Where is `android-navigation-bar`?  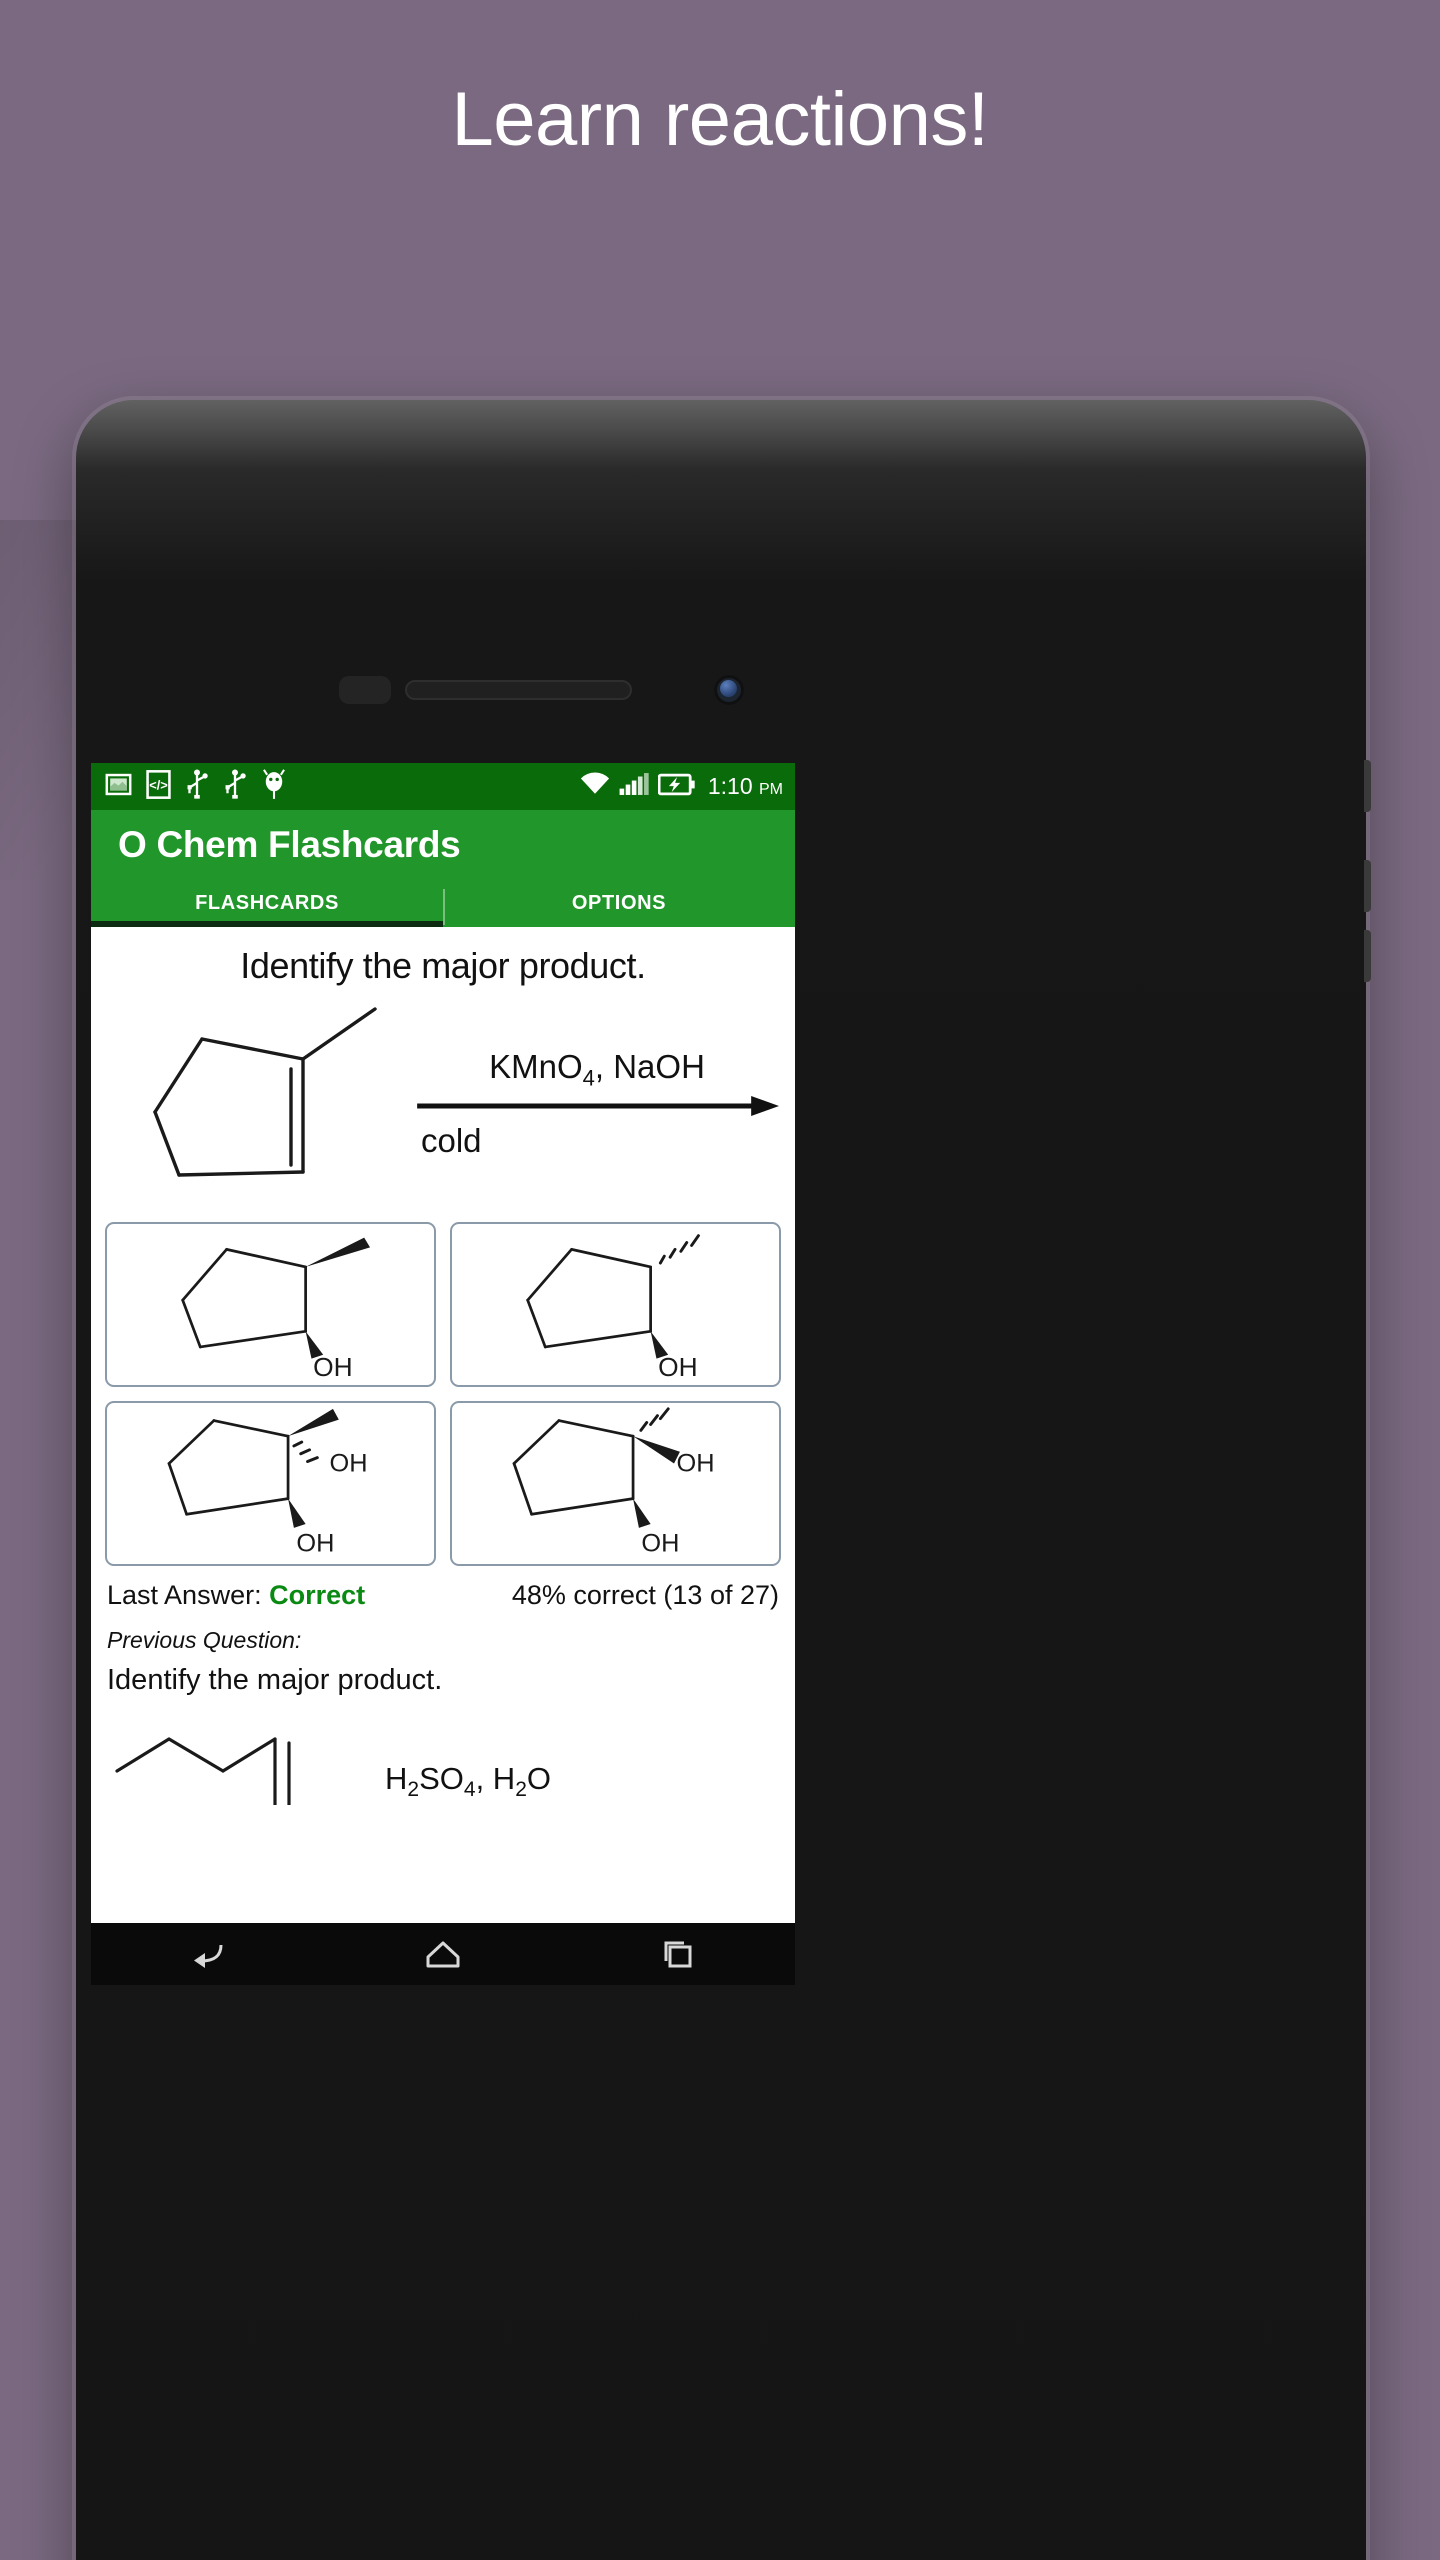 android-navigation-bar is located at coordinates (443, 1954).